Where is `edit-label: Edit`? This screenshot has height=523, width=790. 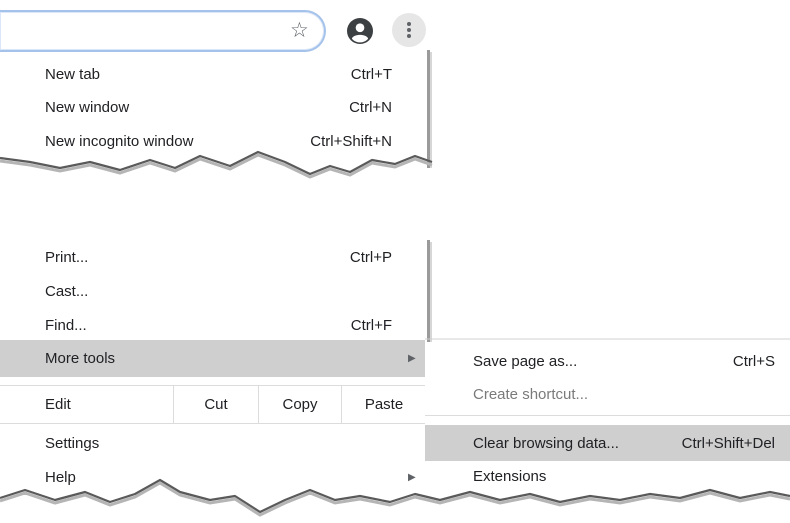 edit-label: Edit is located at coordinates (58, 404).